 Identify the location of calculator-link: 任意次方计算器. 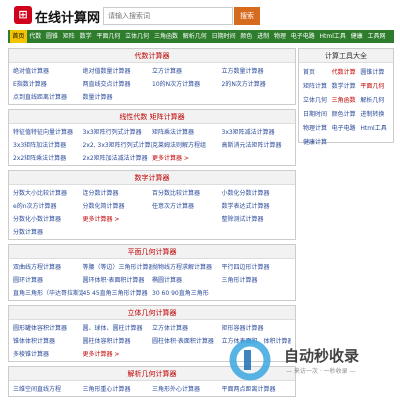
(187, 205).